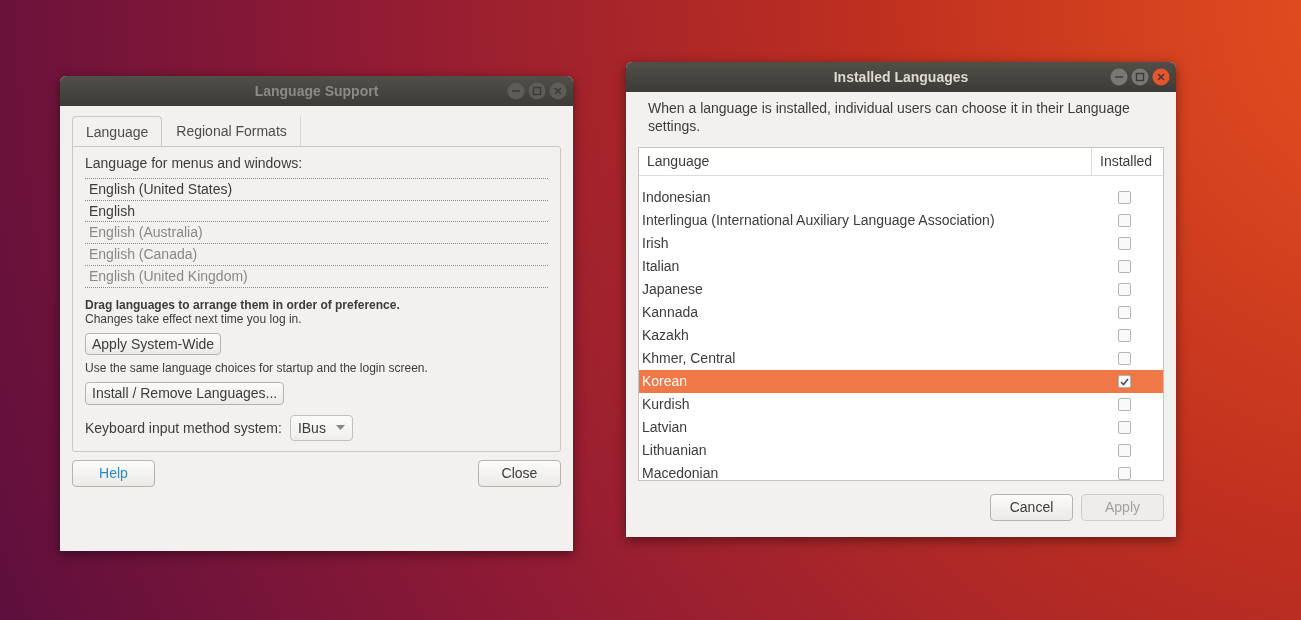 This screenshot has height=620, width=1301. Describe the element at coordinates (1031, 507) in the screenshot. I see `cancel-button: Cancel` at that location.